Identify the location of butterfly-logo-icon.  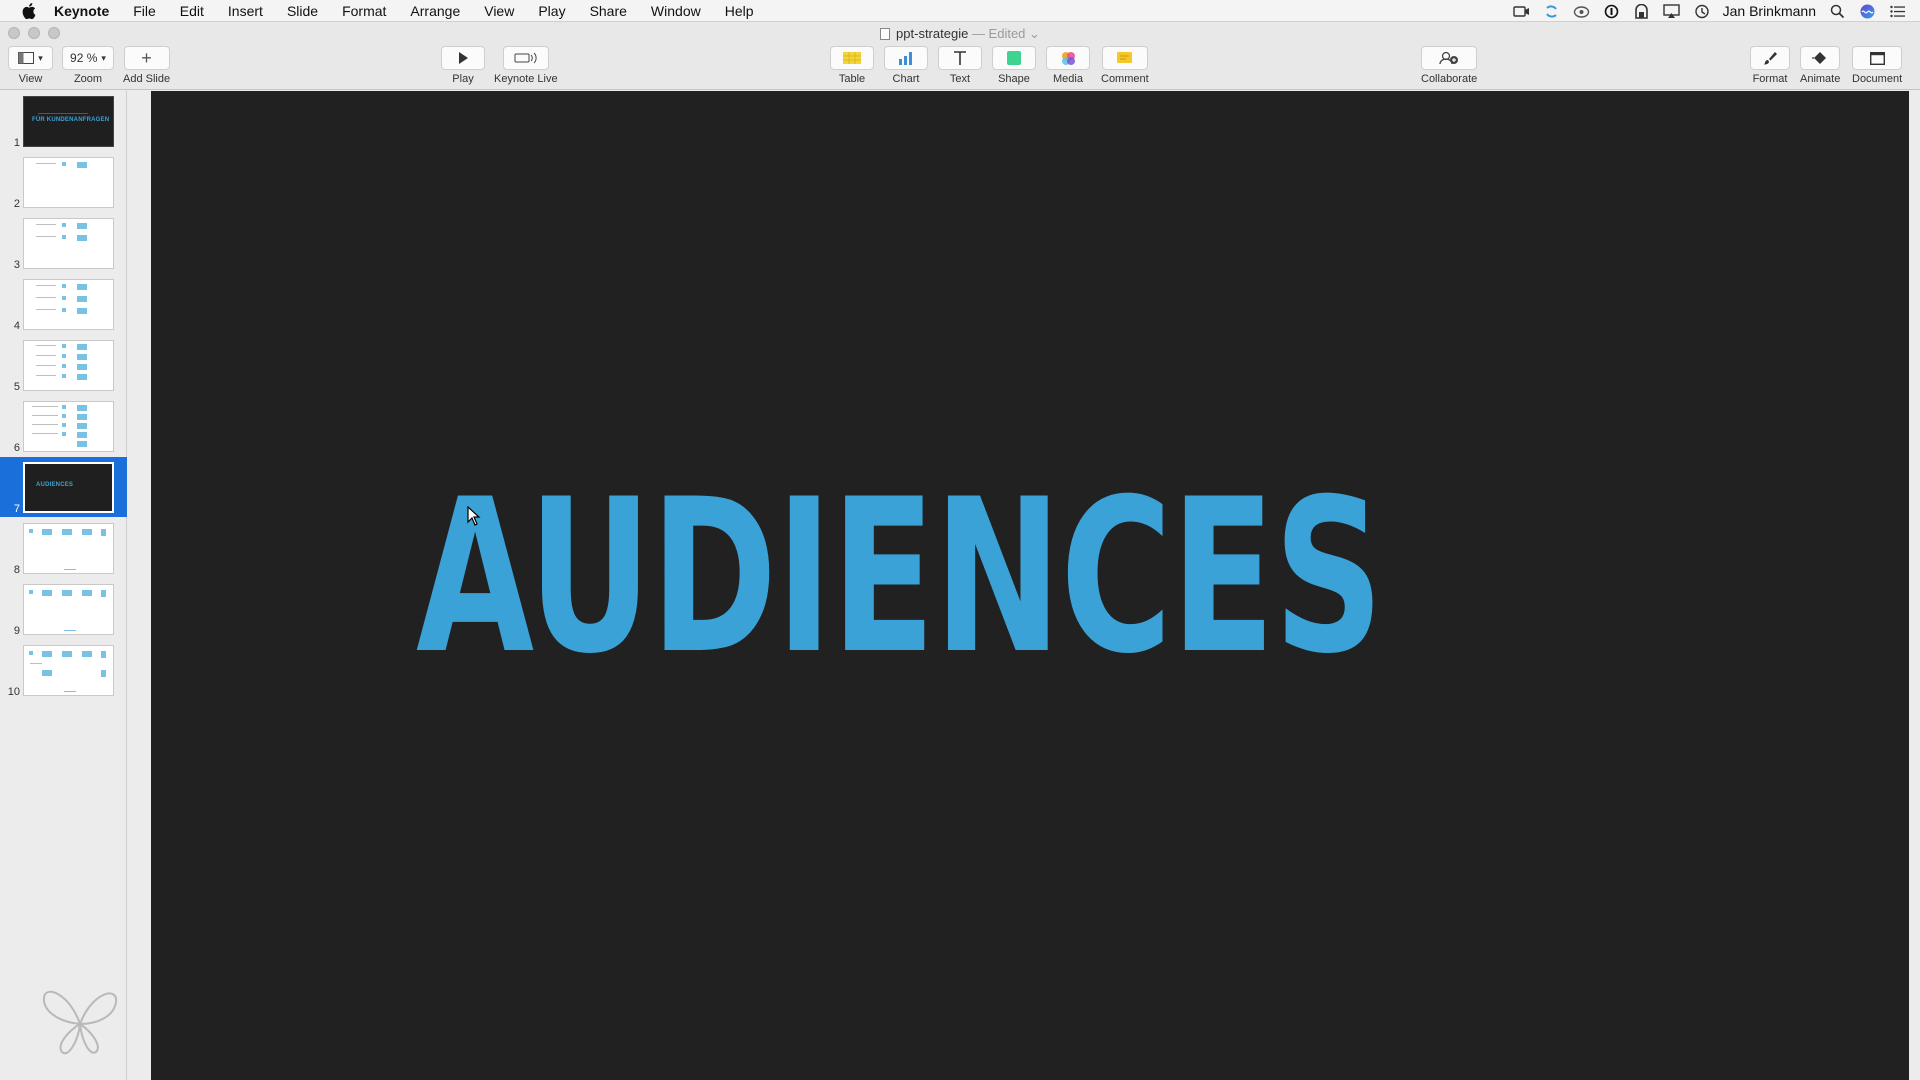
(80, 1022).